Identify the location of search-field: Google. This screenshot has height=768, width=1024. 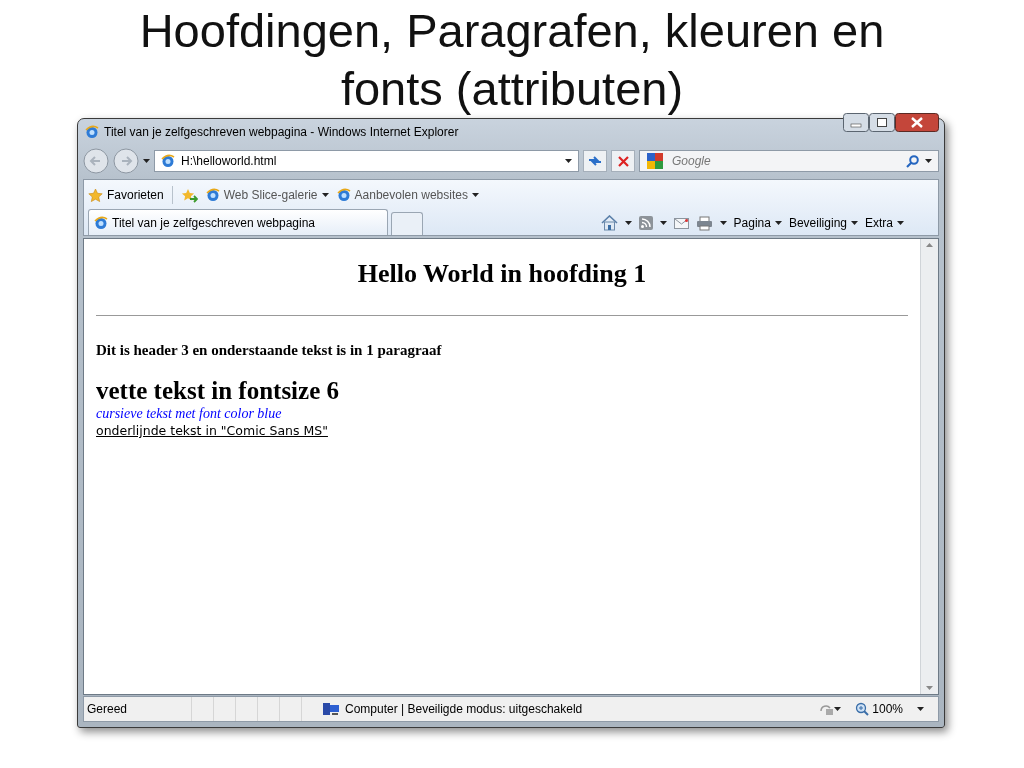
(785, 161).